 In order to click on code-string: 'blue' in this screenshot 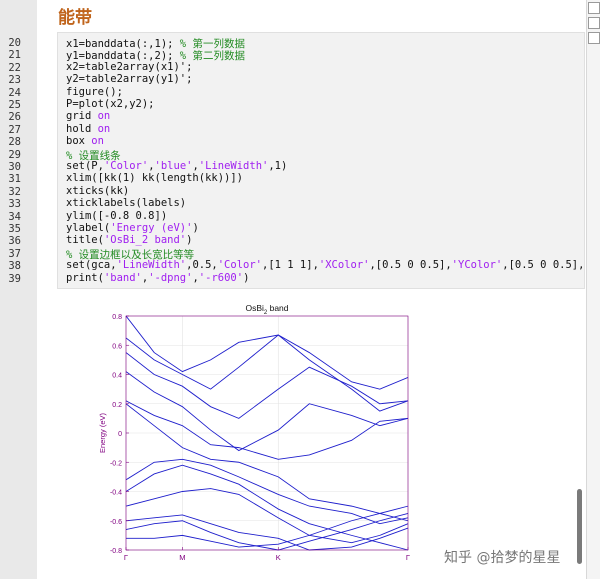, I will do `click(173, 166)`.